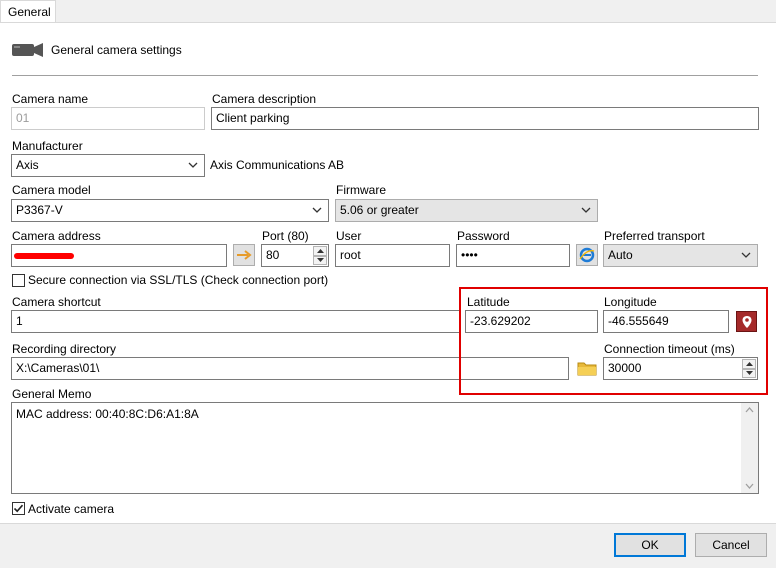 The image size is (776, 568). What do you see at coordinates (52, 394) in the screenshot?
I see `general-memo-label: General Memo` at bounding box center [52, 394].